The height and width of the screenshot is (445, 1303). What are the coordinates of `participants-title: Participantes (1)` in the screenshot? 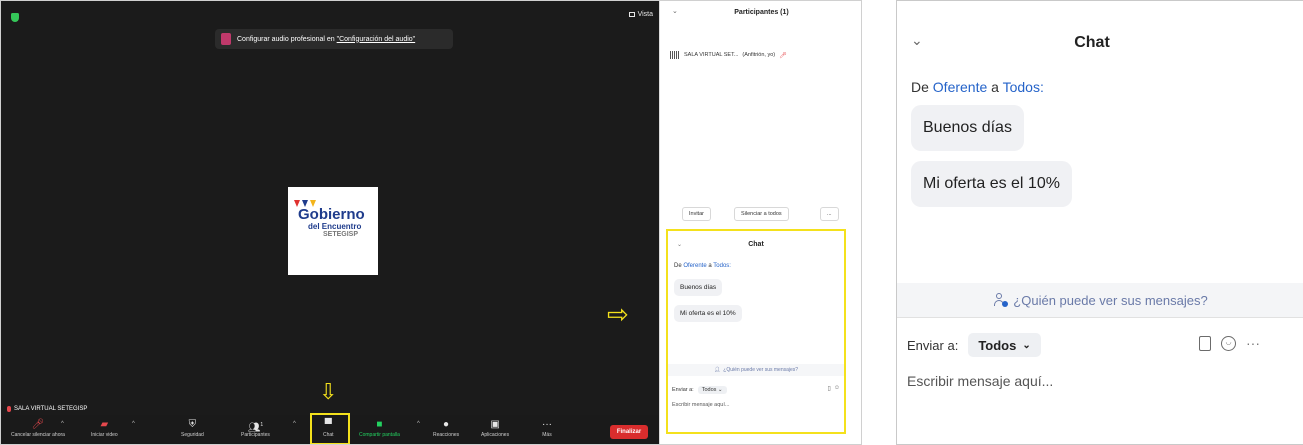 It's located at (761, 12).